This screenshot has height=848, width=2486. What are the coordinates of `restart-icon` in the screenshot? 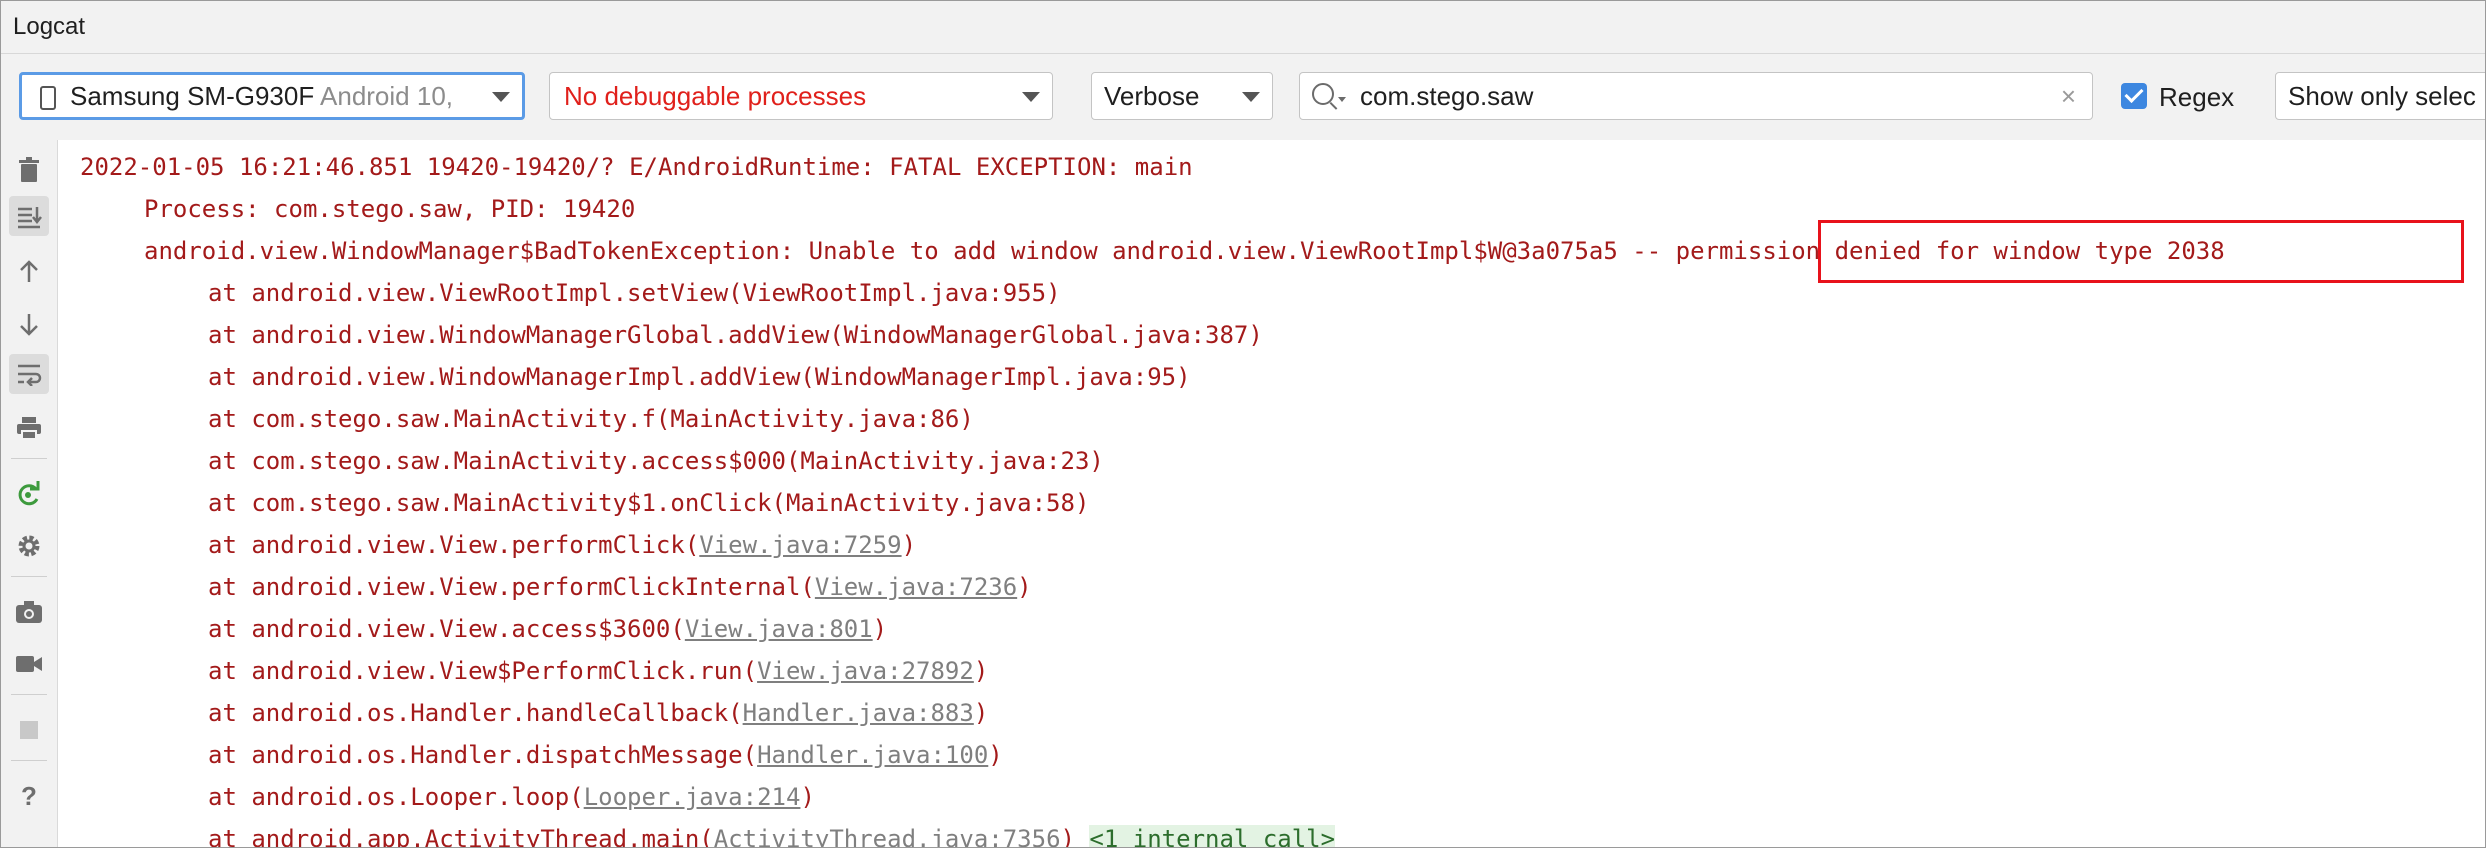 It's located at (29, 494).